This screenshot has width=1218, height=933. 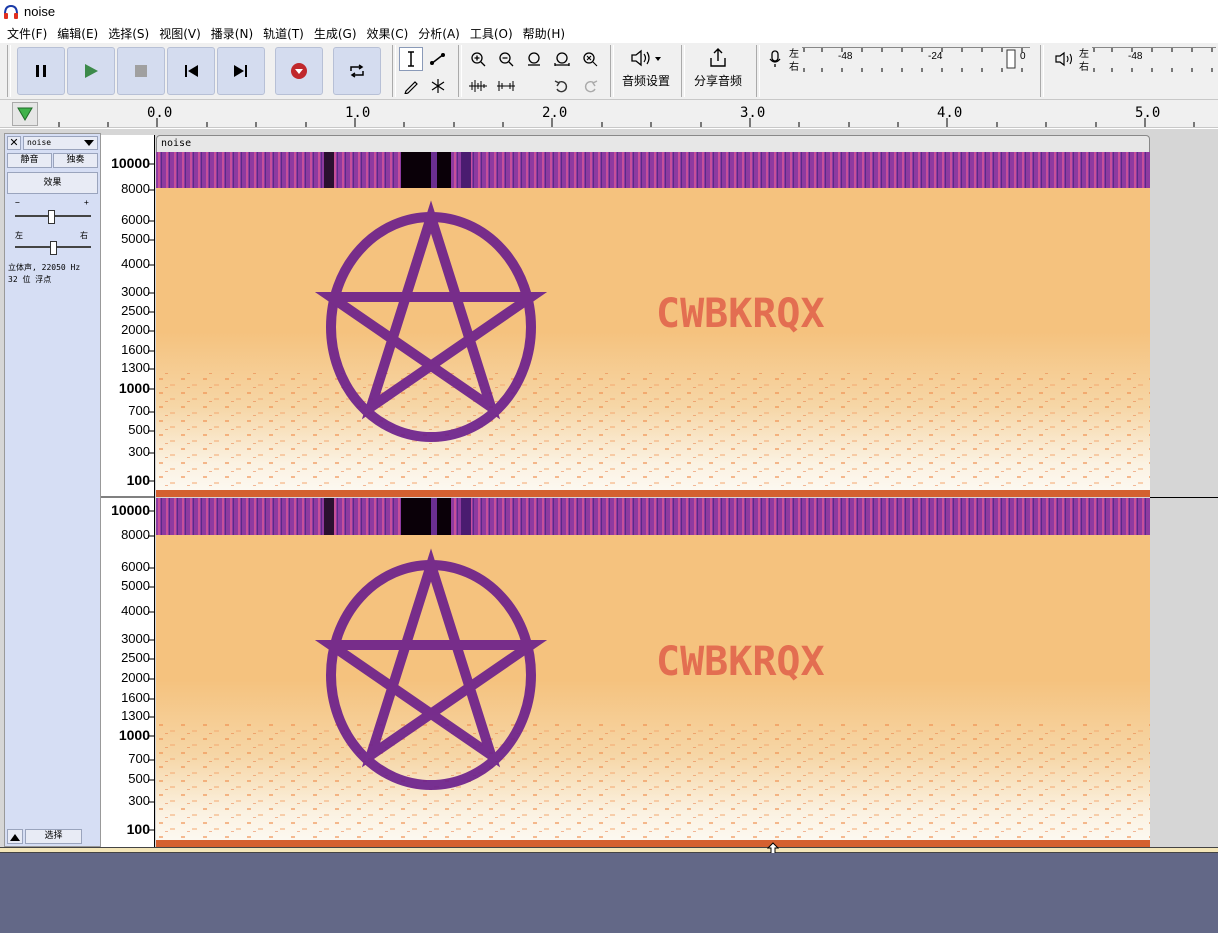 I want to click on redo-button, so click(x=590, y=86).